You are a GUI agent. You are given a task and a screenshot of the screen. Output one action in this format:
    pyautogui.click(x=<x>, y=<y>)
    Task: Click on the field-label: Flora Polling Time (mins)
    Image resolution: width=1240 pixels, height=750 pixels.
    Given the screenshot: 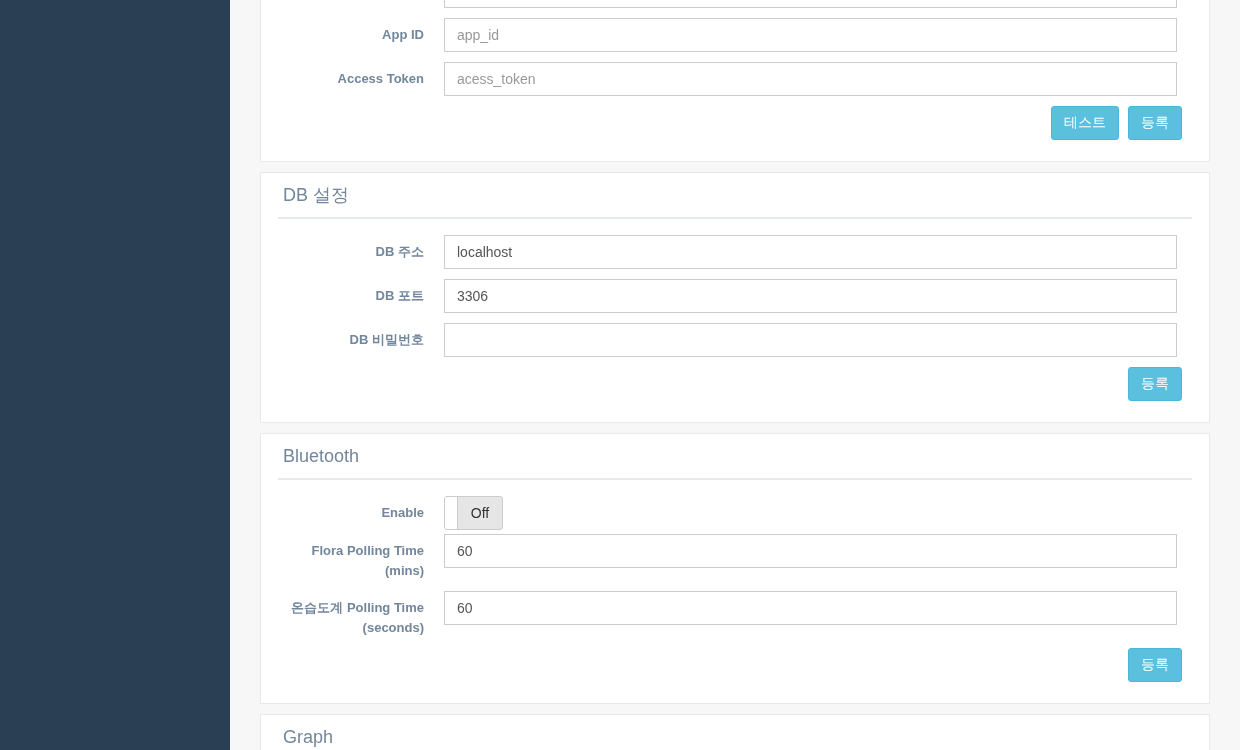 What is the action you would take?
    pyautogui.click(x=367, y=561)
    